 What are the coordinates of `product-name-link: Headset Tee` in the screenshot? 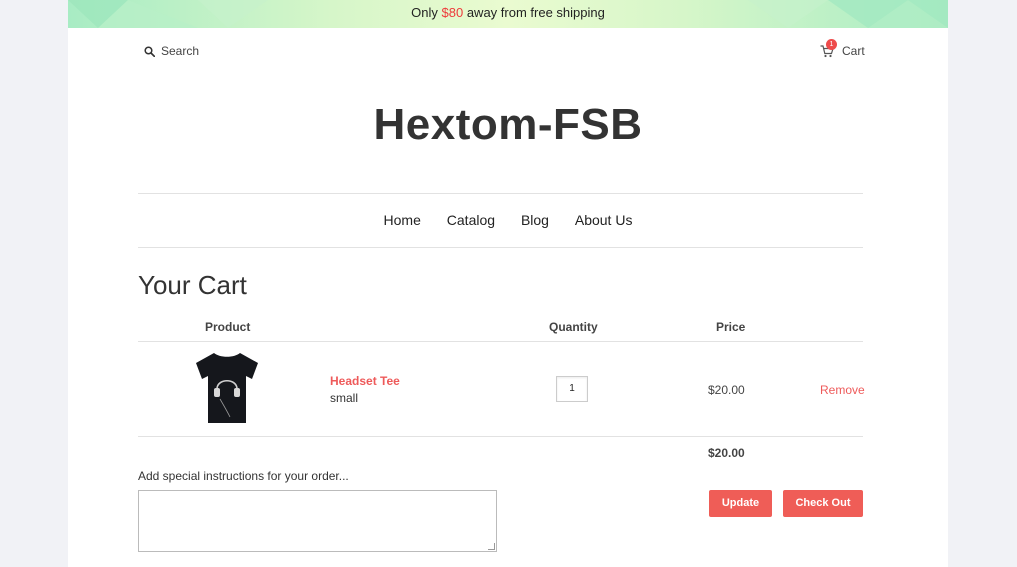 It's located at (365, 381).